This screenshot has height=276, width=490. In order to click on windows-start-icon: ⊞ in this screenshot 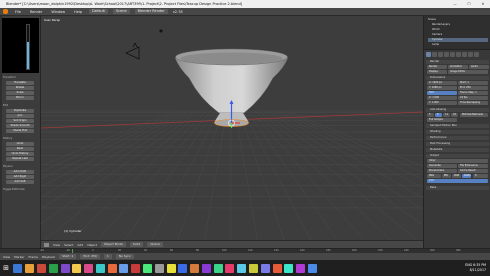, I will do `click(6, 268)`.